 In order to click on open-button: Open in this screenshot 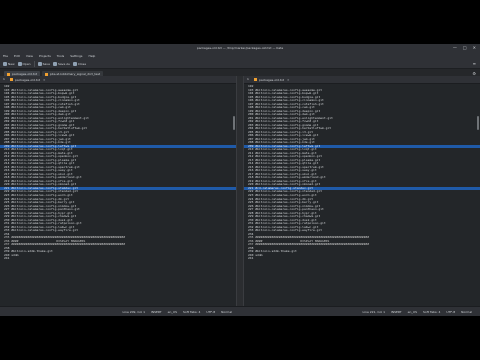, I will do `click(24, 63)`.